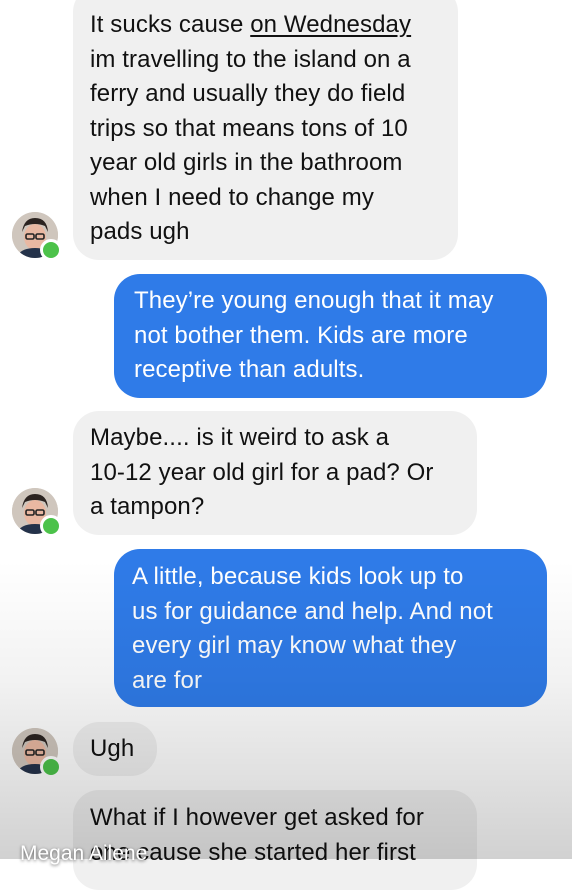 The image size is (572, 890). What do you see at coordinates (298, 576) in the screenshot?
I see `message-line: A little, because kids look up to` at bounding box center [298, 576].